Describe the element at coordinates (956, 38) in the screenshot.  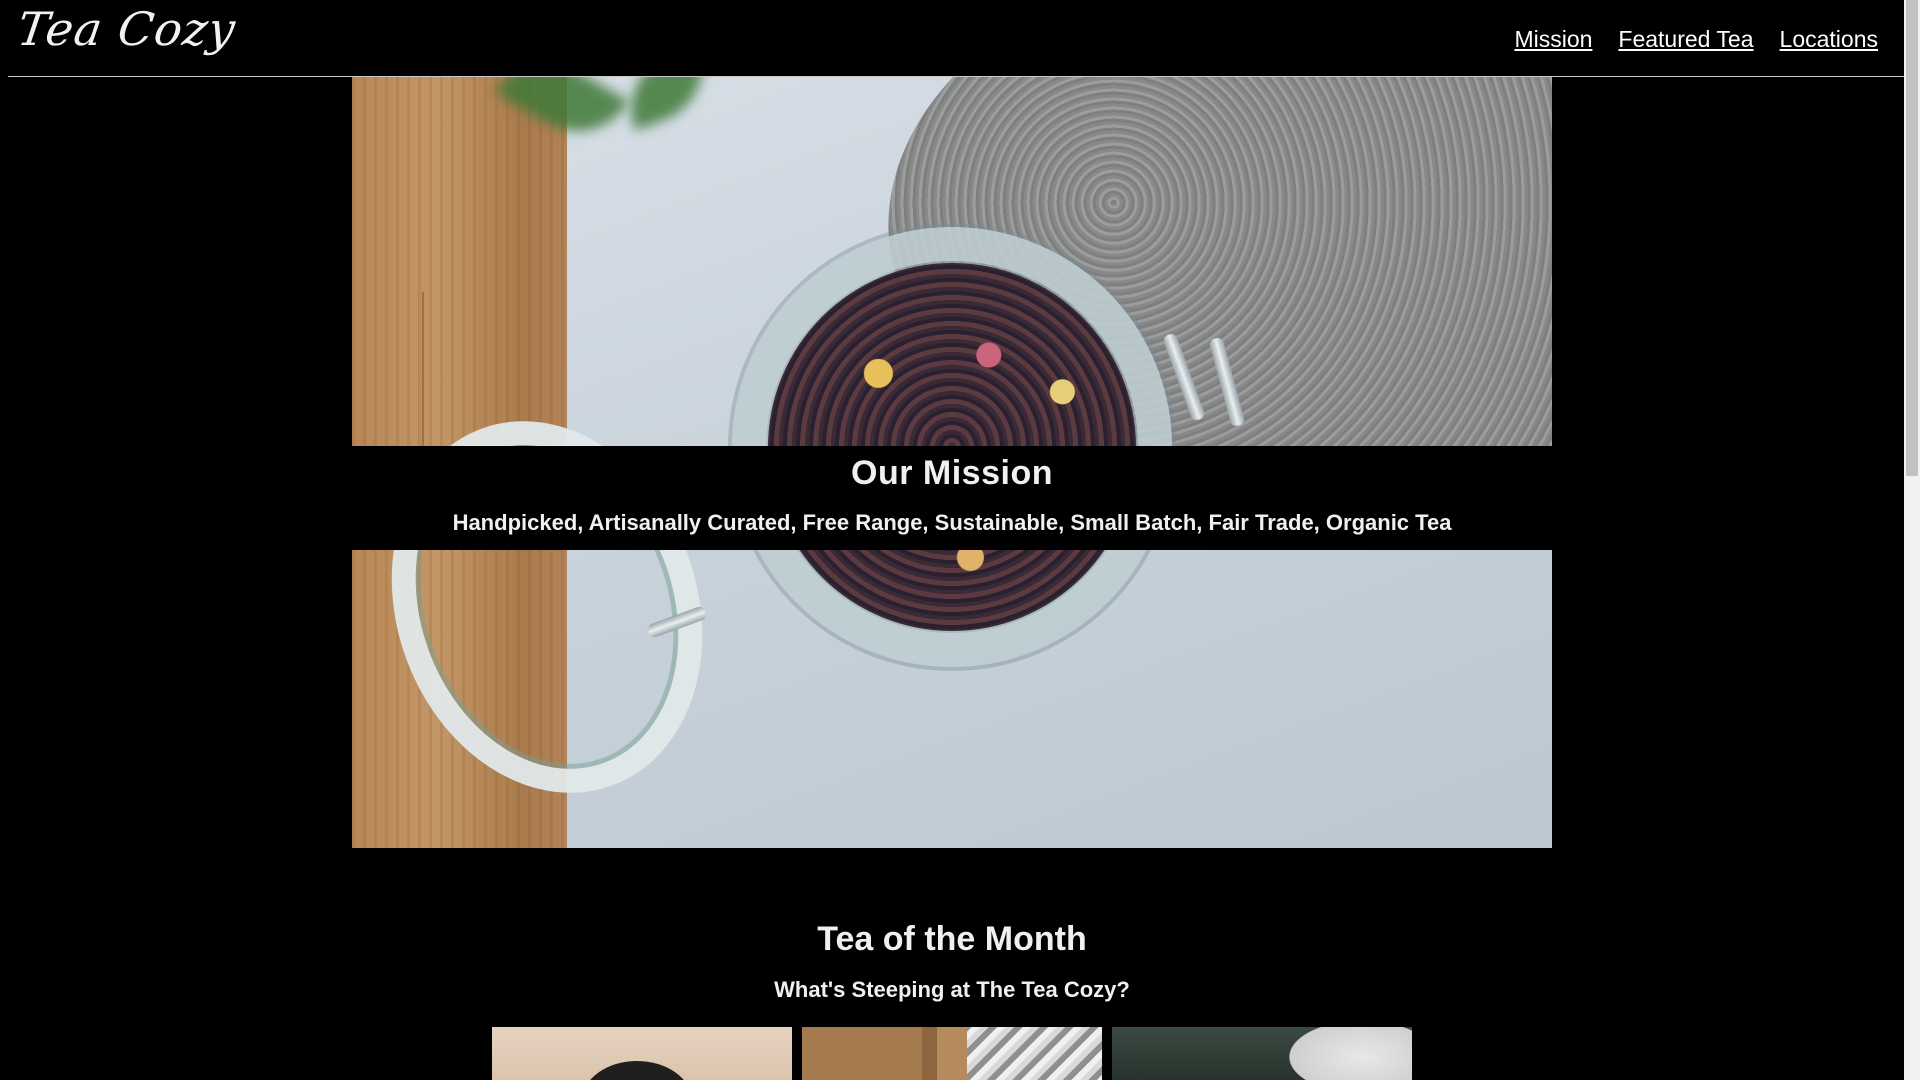
I see `site-header: Tea Cozy Mission Featured Tea Locations` at that location.